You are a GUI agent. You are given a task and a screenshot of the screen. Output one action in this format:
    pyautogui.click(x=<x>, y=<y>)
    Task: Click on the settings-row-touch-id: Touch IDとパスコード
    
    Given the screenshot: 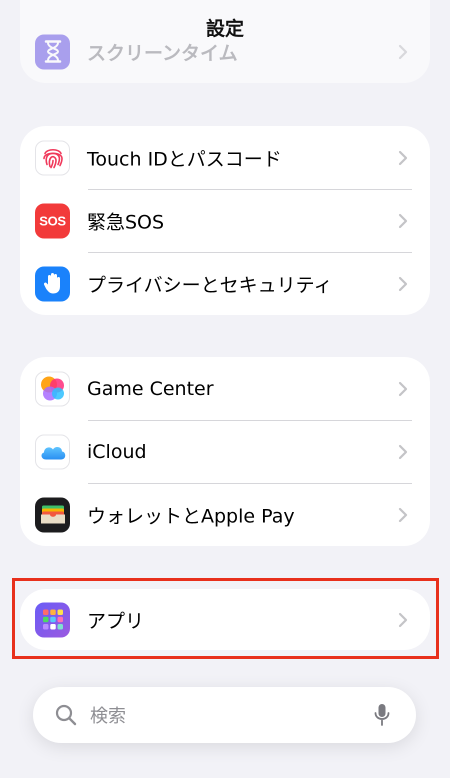 What is the action you would take?
    pyautogui.click(x=225, y=157)
    